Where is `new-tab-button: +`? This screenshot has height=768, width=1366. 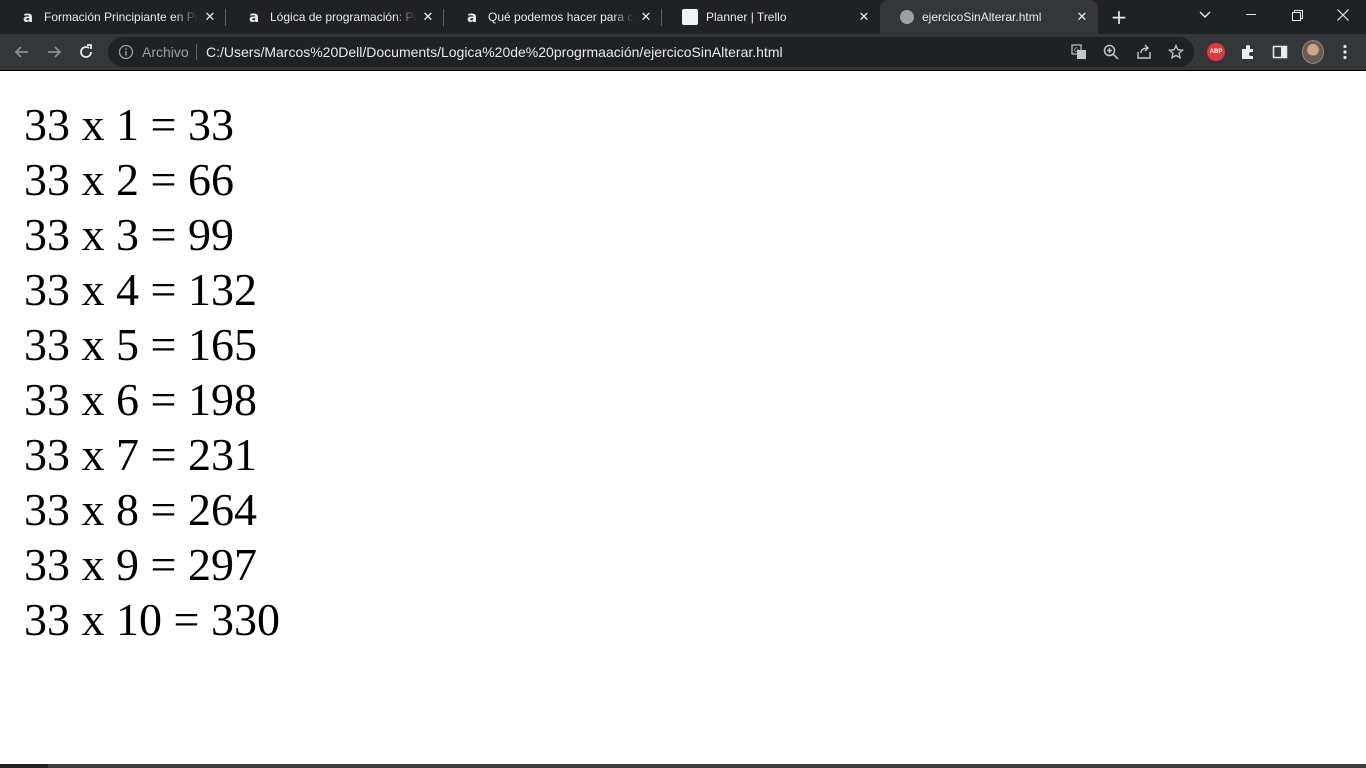
new-tab-button: + is located at coordinates (1119, 17).